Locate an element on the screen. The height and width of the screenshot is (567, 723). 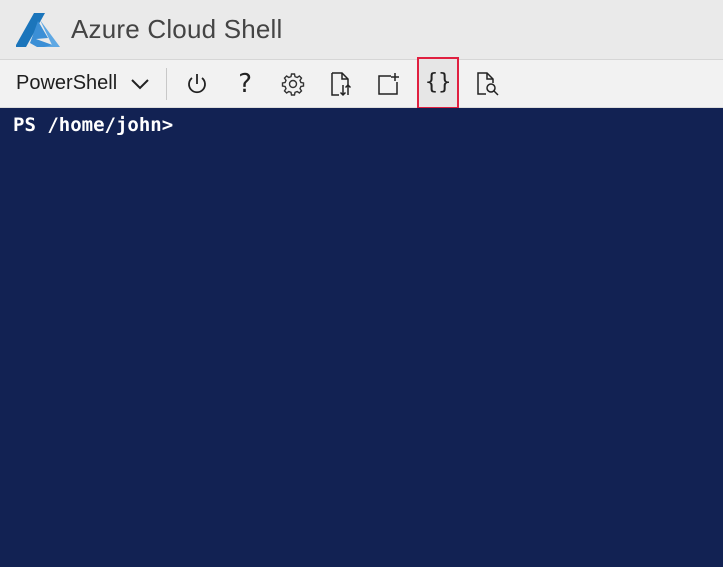
new-session-icon is located at coordinates (389, 83).